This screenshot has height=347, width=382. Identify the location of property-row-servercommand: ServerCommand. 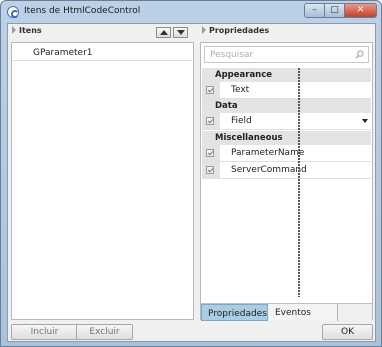
(286, 170).